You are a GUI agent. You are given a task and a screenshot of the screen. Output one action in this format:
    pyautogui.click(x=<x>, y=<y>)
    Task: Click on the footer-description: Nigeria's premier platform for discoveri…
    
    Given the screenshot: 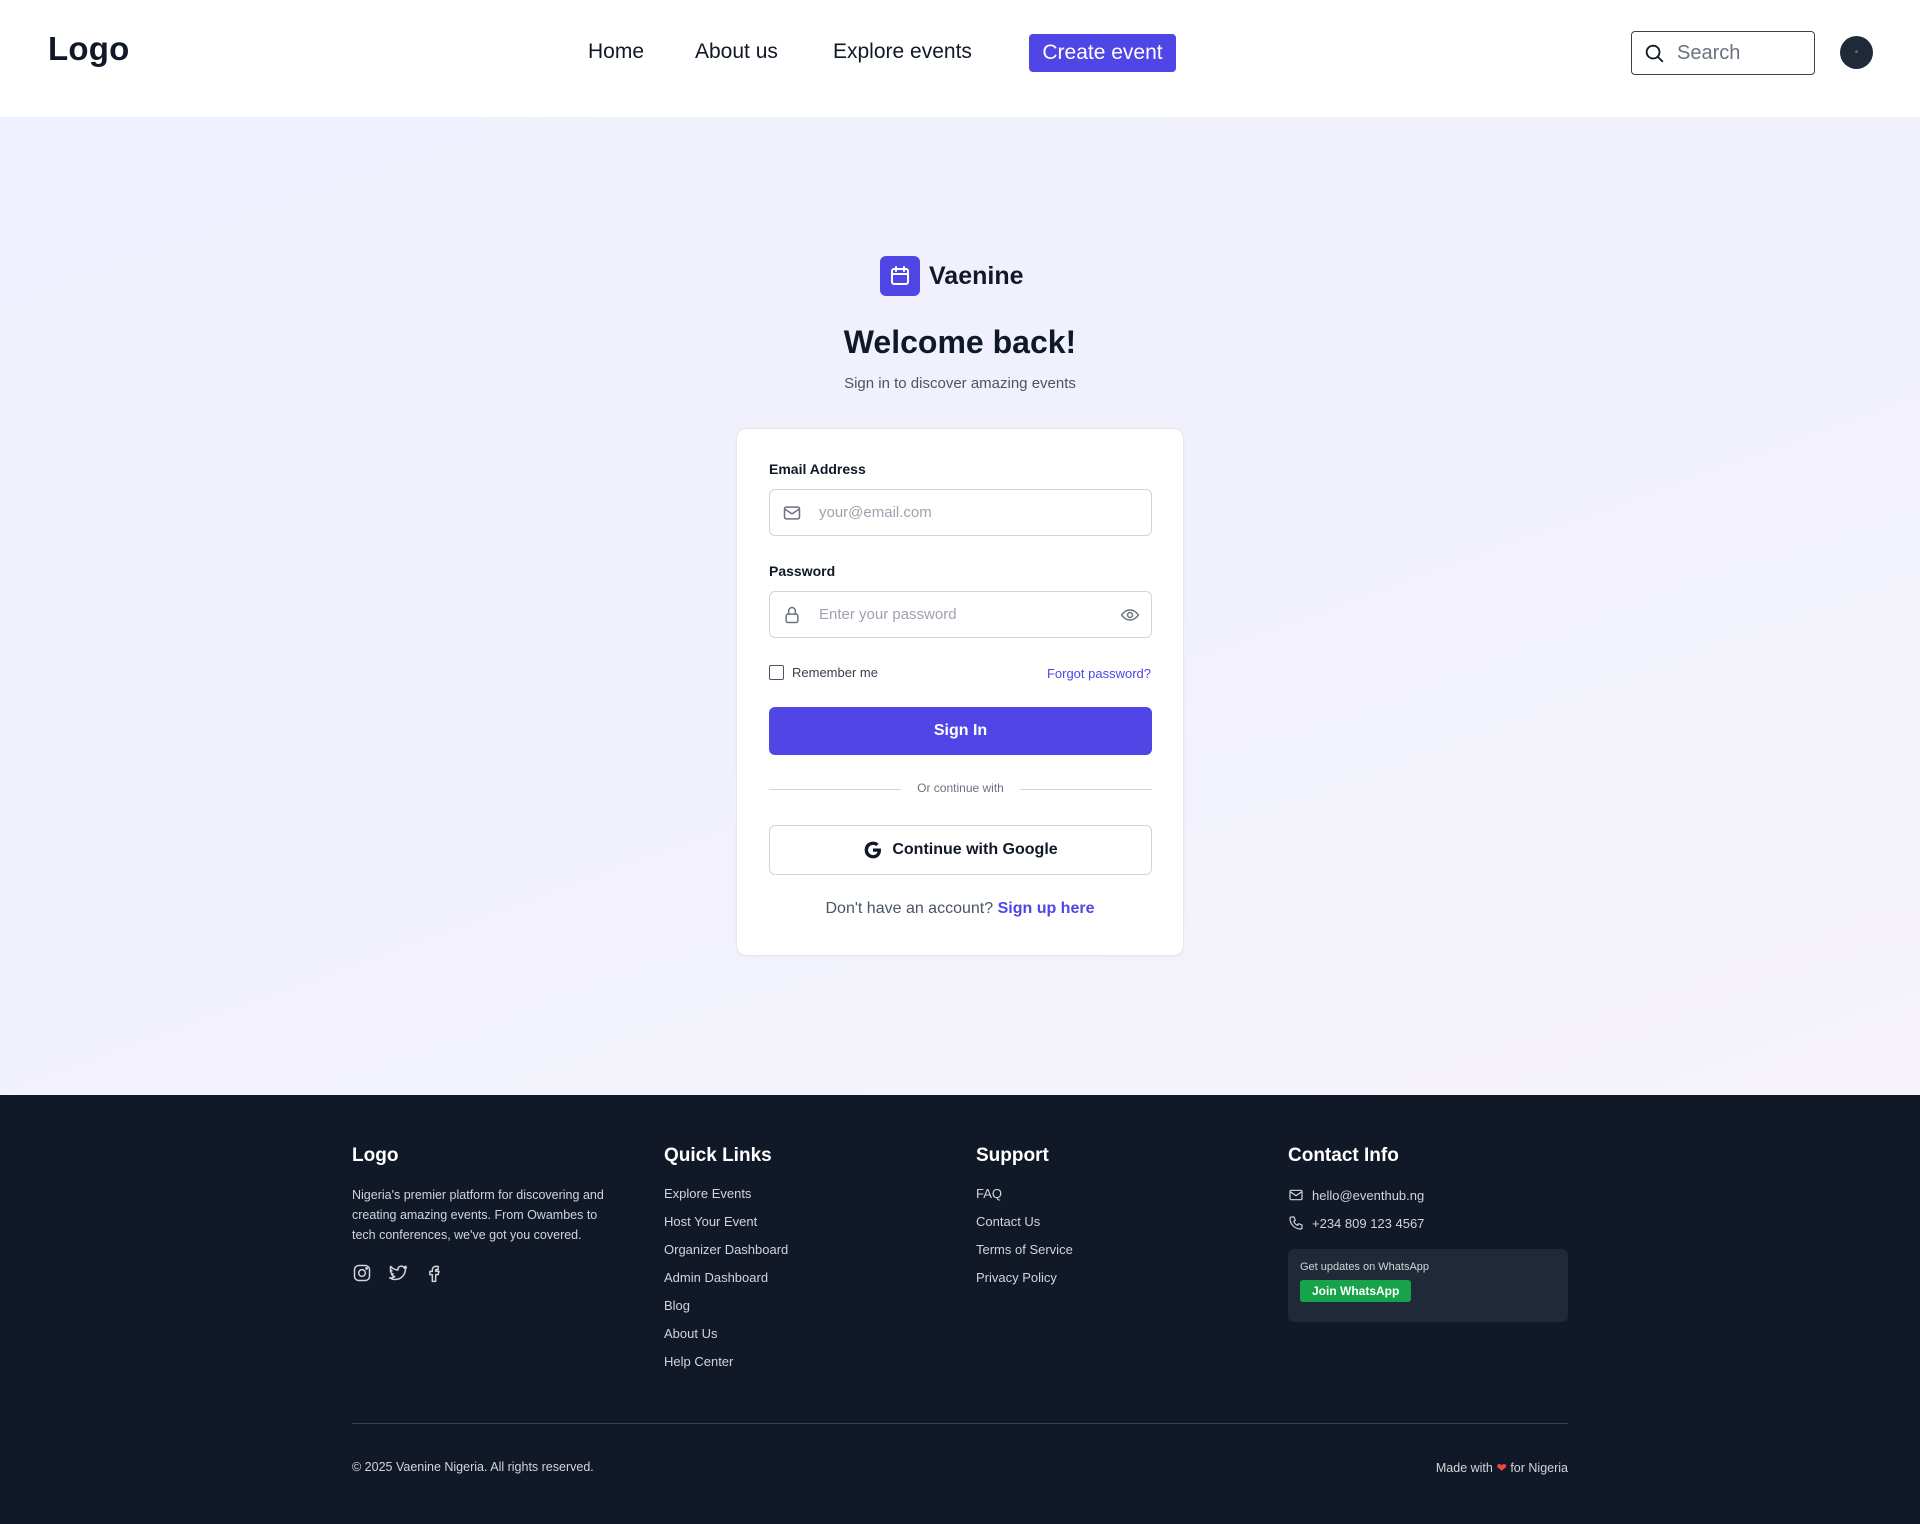 What is the action you would take?
    pyautogui.click(x=478, y=1215)
    